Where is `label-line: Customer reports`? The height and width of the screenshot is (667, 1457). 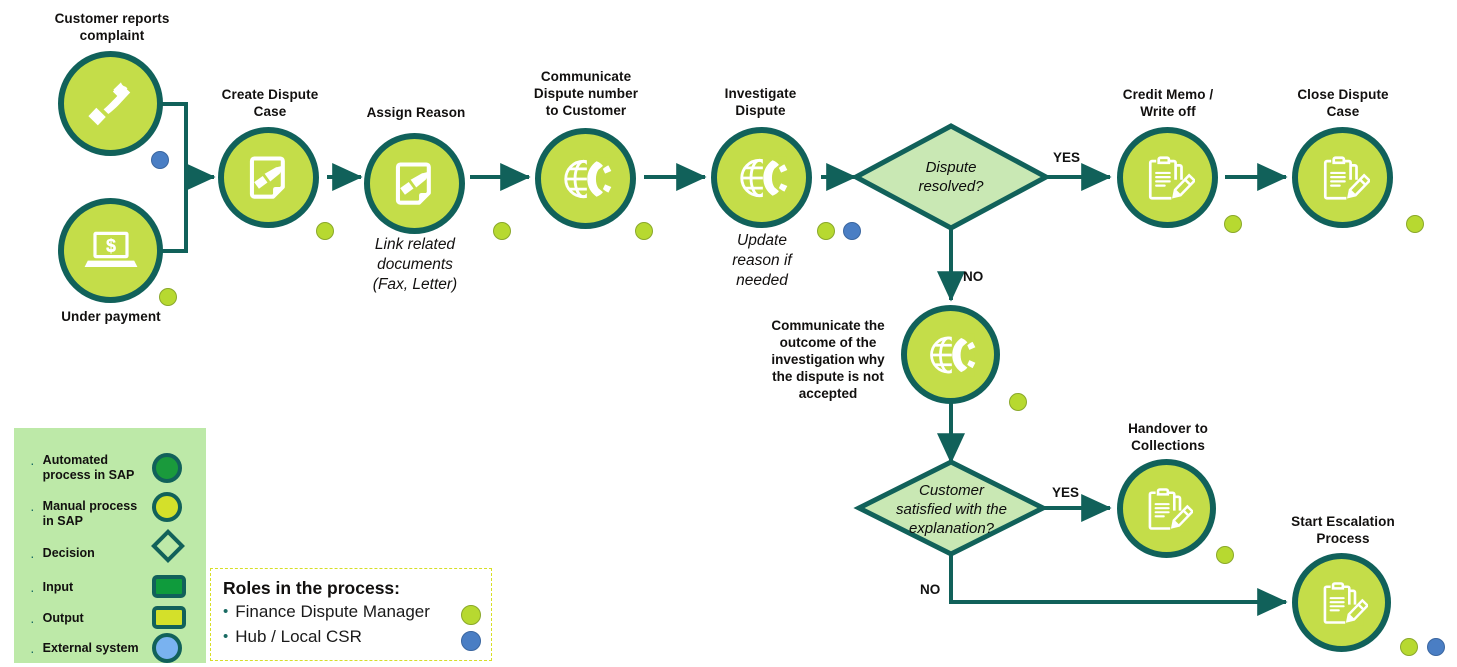
label-line: Customer reports is located at coordinates (112, 18).